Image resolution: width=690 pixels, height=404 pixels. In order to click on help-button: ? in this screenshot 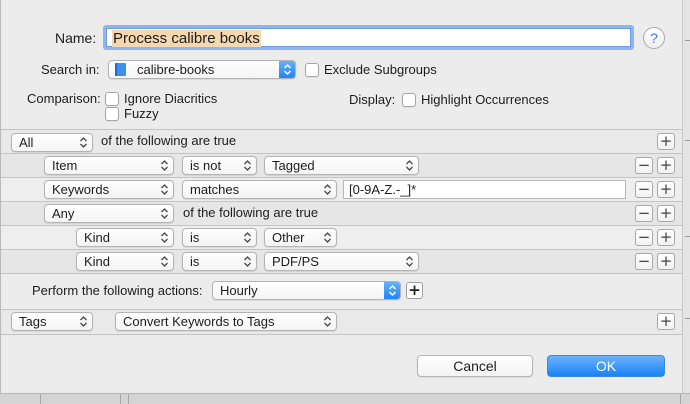, I will do `click(654, 38)`.